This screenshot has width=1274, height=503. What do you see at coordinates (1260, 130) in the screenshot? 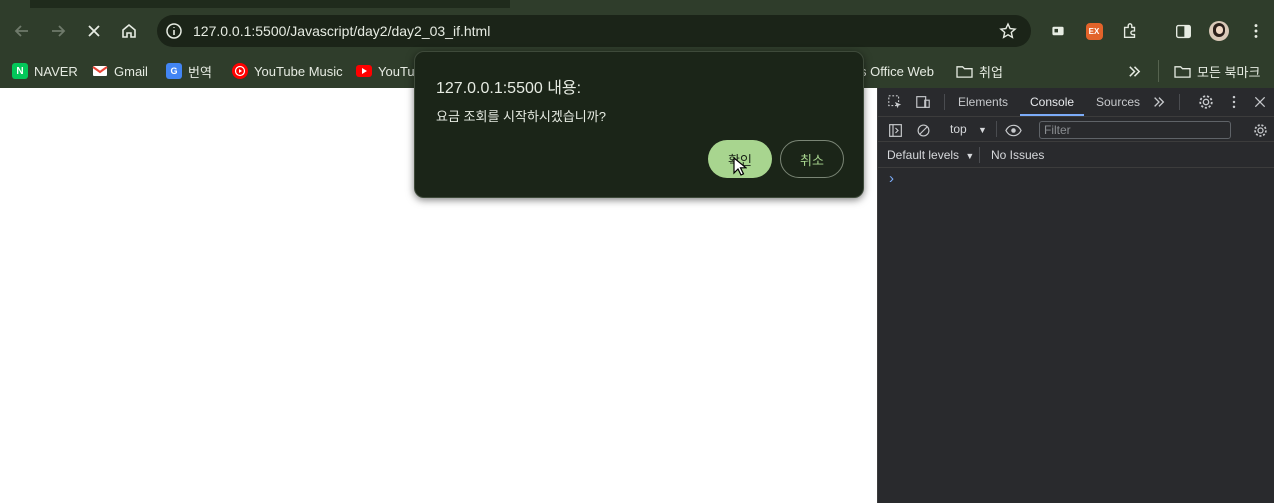
I see `console-settings-gear-icon` at bounding box center [1260, 130].